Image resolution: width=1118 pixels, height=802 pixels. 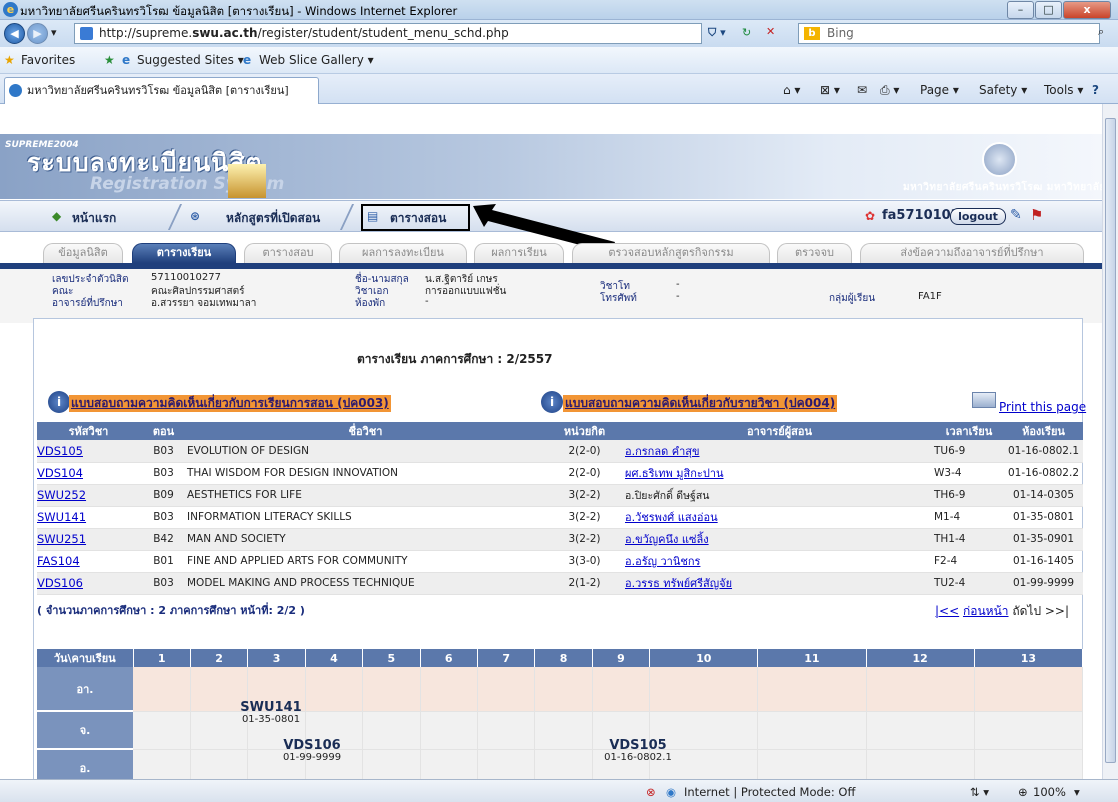 I want to click on favorites-button: Favorites, so click(x=48, y=60).